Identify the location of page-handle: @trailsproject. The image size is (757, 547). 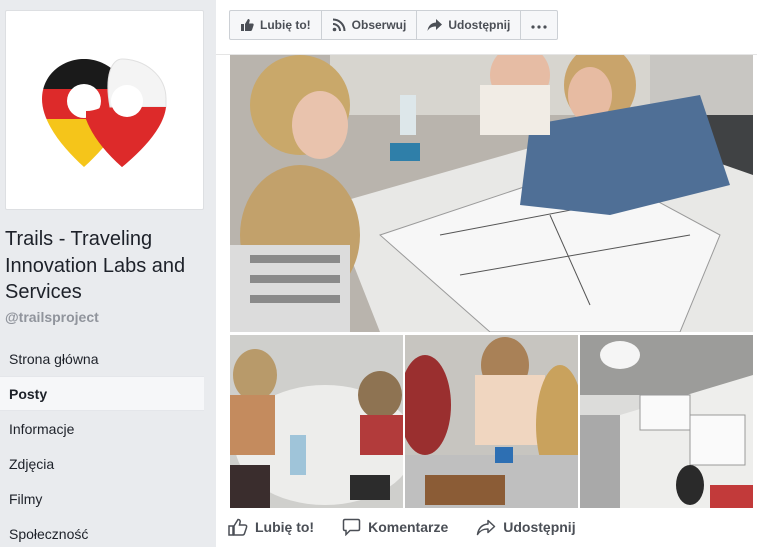
(52, 317).